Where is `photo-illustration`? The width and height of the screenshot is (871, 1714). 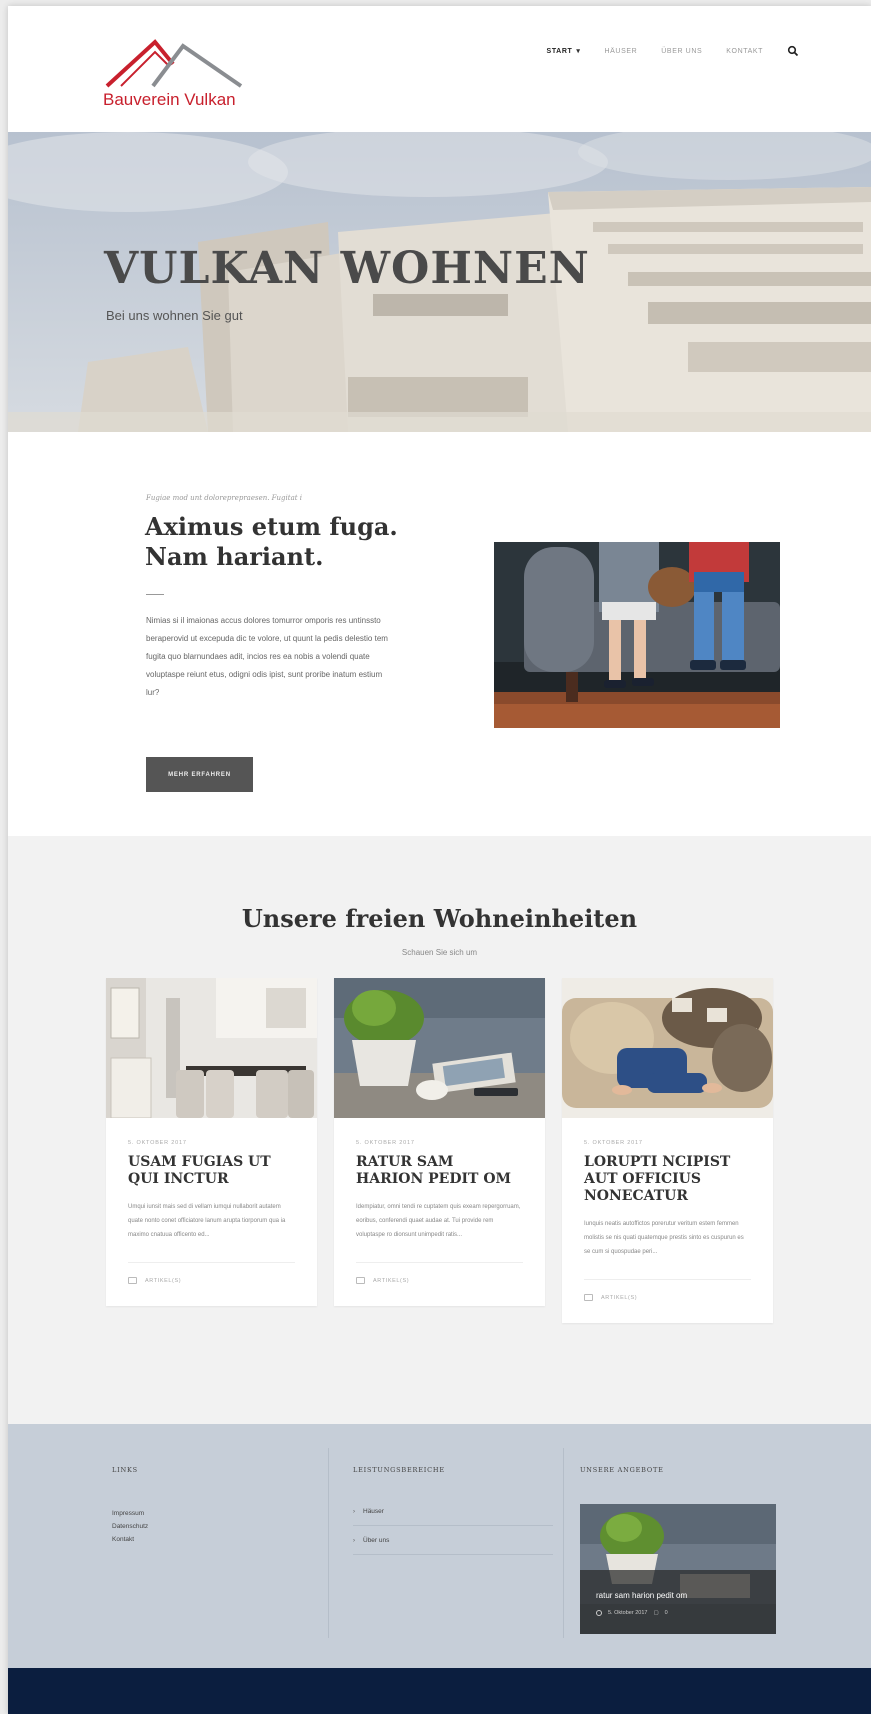
photo-illustration is located at coordinates (637, 635).